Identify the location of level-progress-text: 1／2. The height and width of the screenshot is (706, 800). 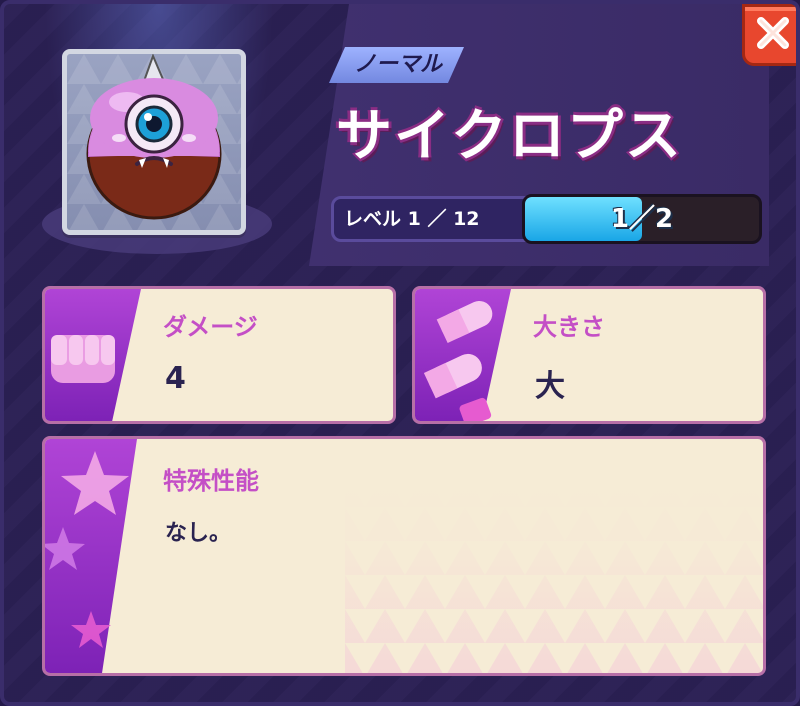
(642, 219).